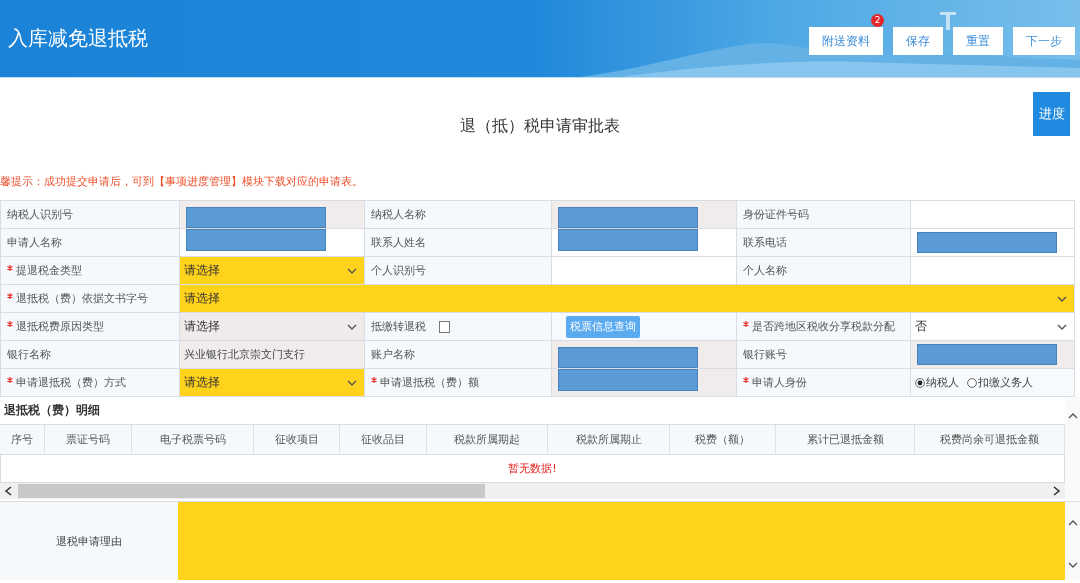 This screenshot has width=1080, height=583. Describe the element at coordinates (444, 326) in the screenshot. I see `checkbox` at that location.